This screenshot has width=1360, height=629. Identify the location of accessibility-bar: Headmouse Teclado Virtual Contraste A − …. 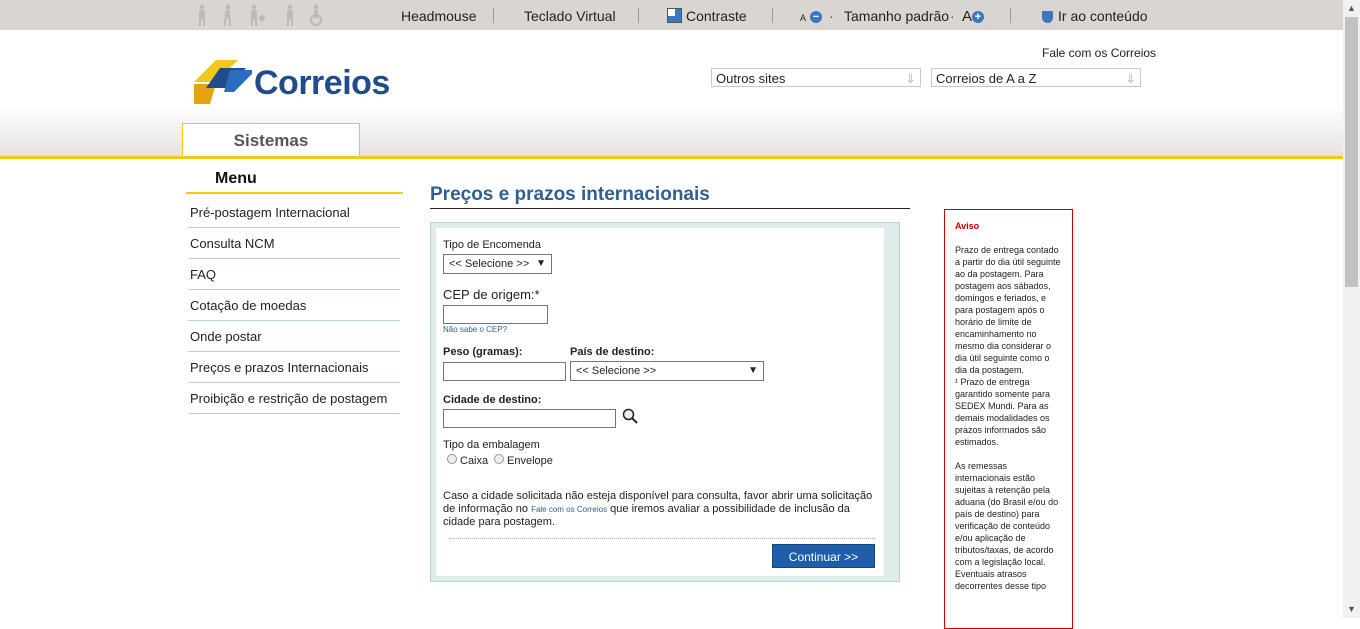
(671, 15).